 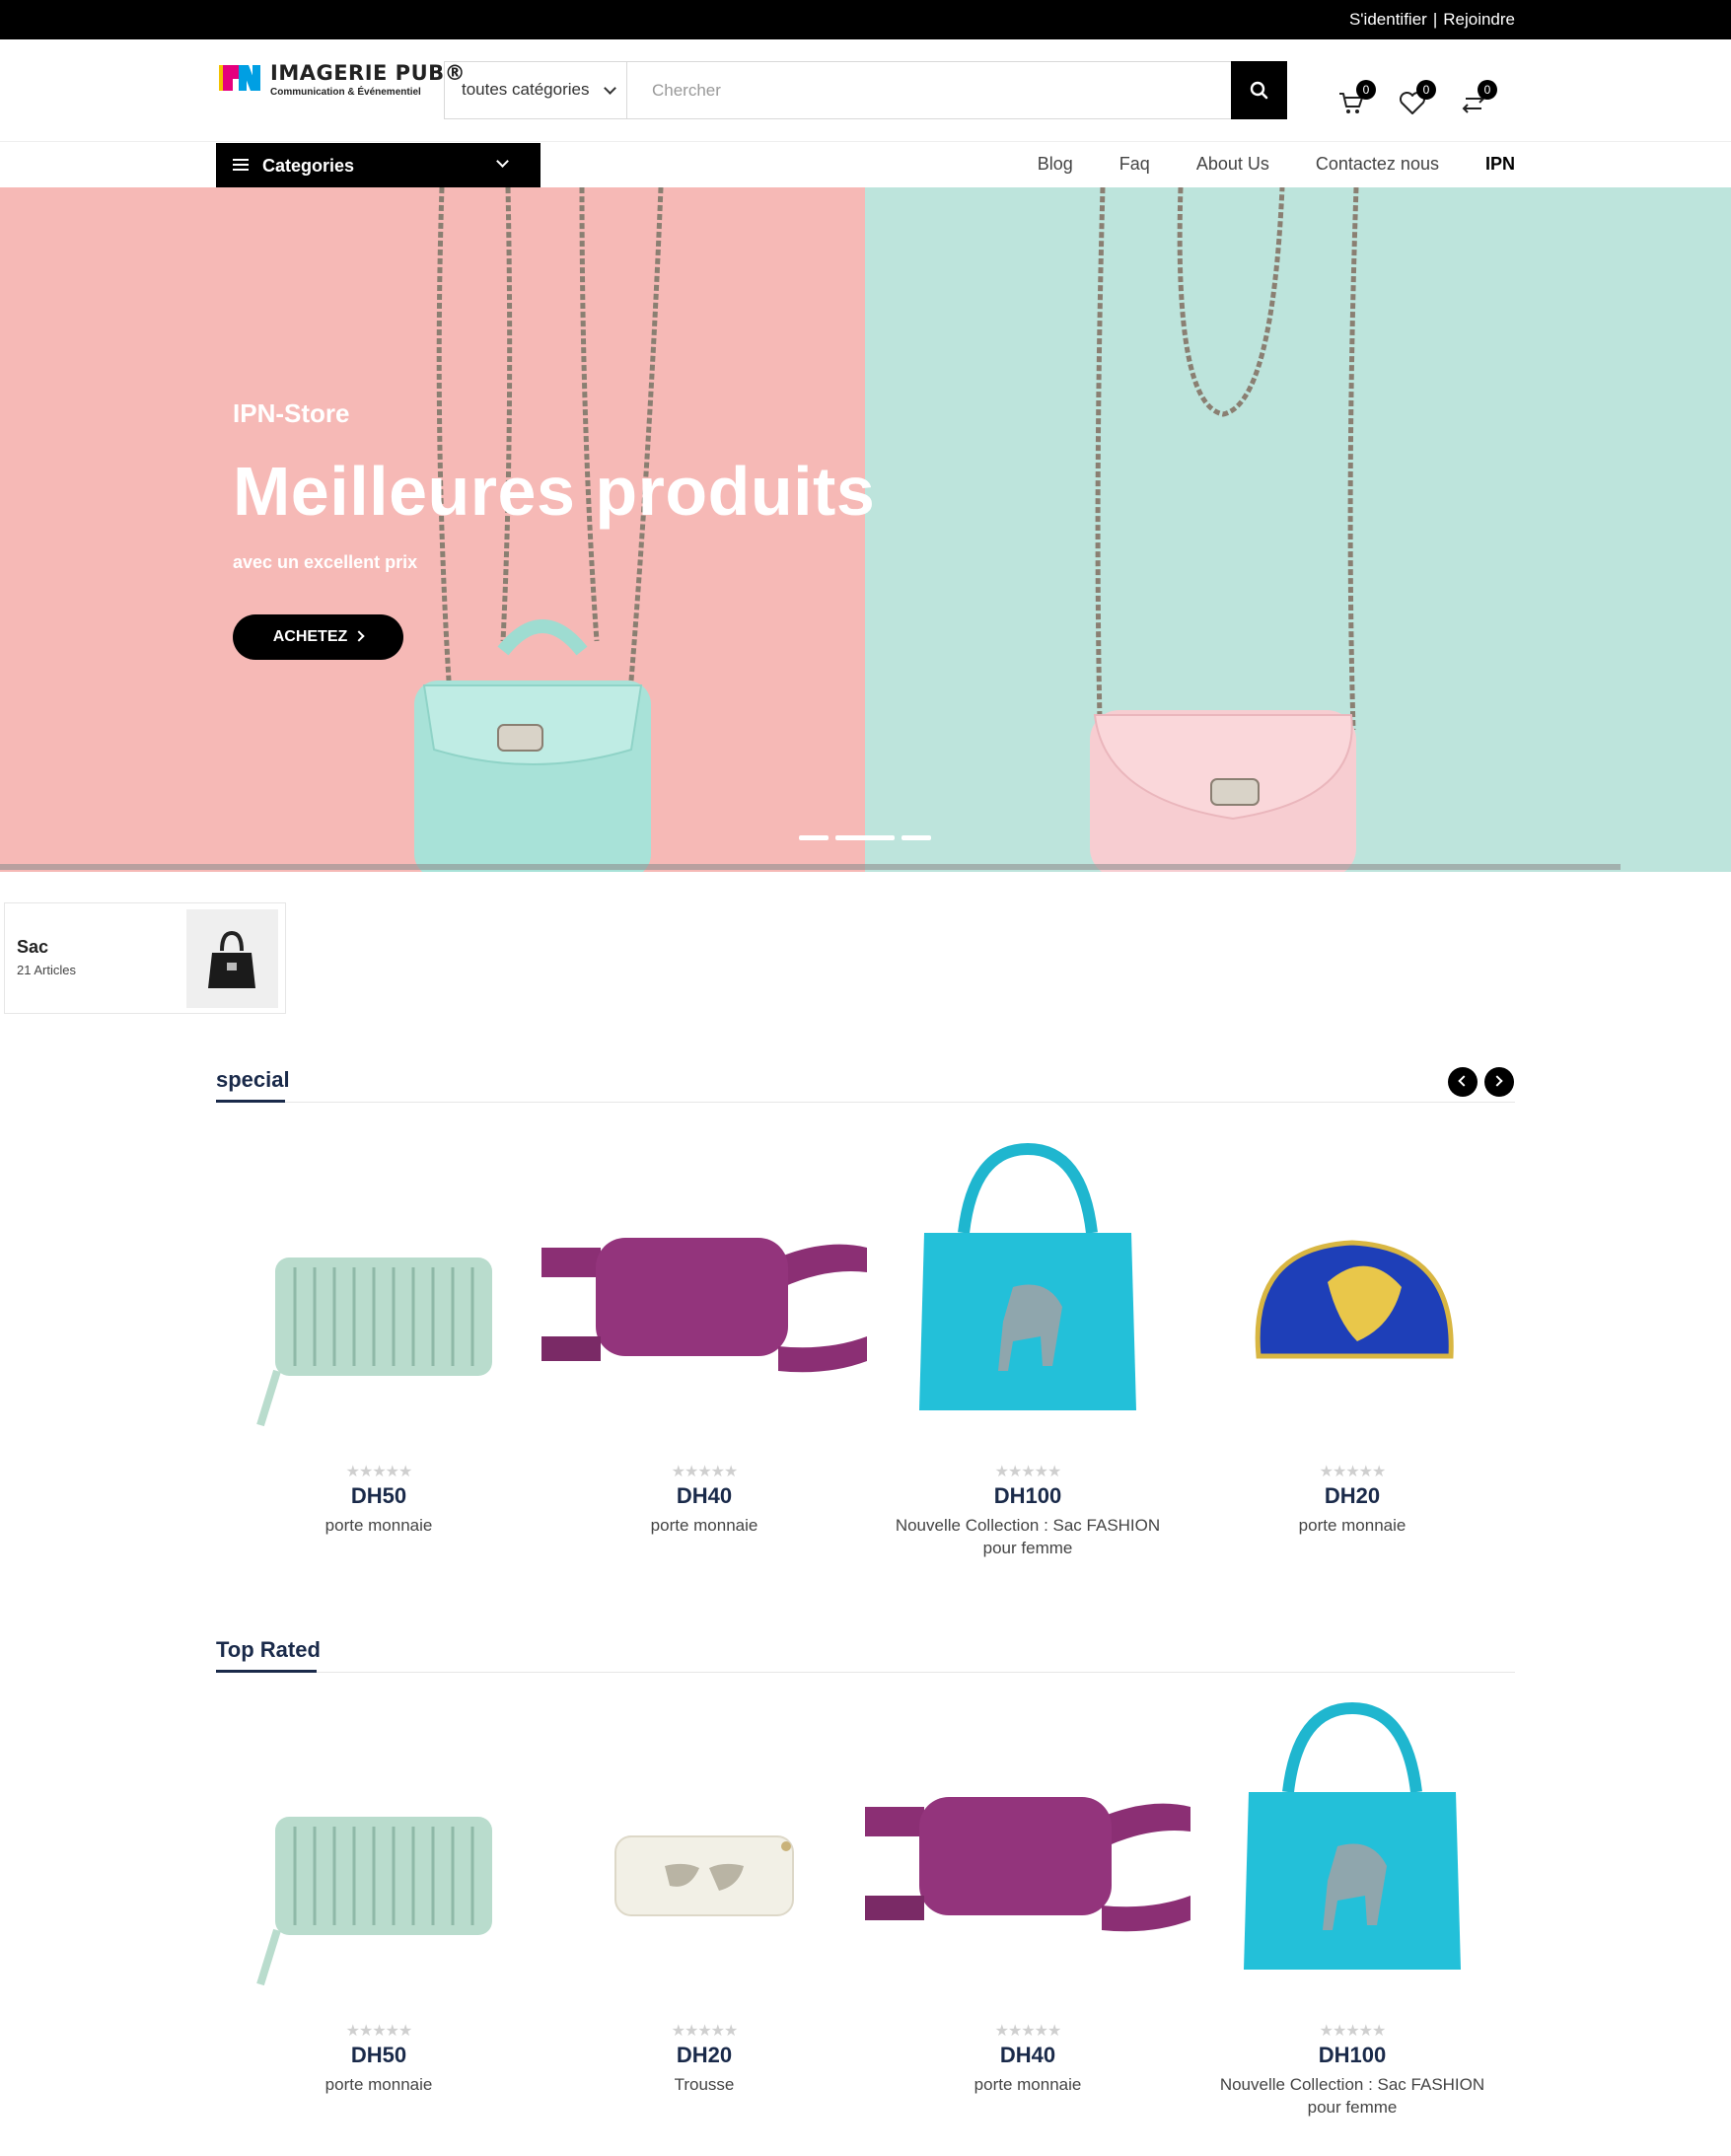 I want to click on auth-links: S'identifier | Rejoindre, so click(x=1432, y=20).